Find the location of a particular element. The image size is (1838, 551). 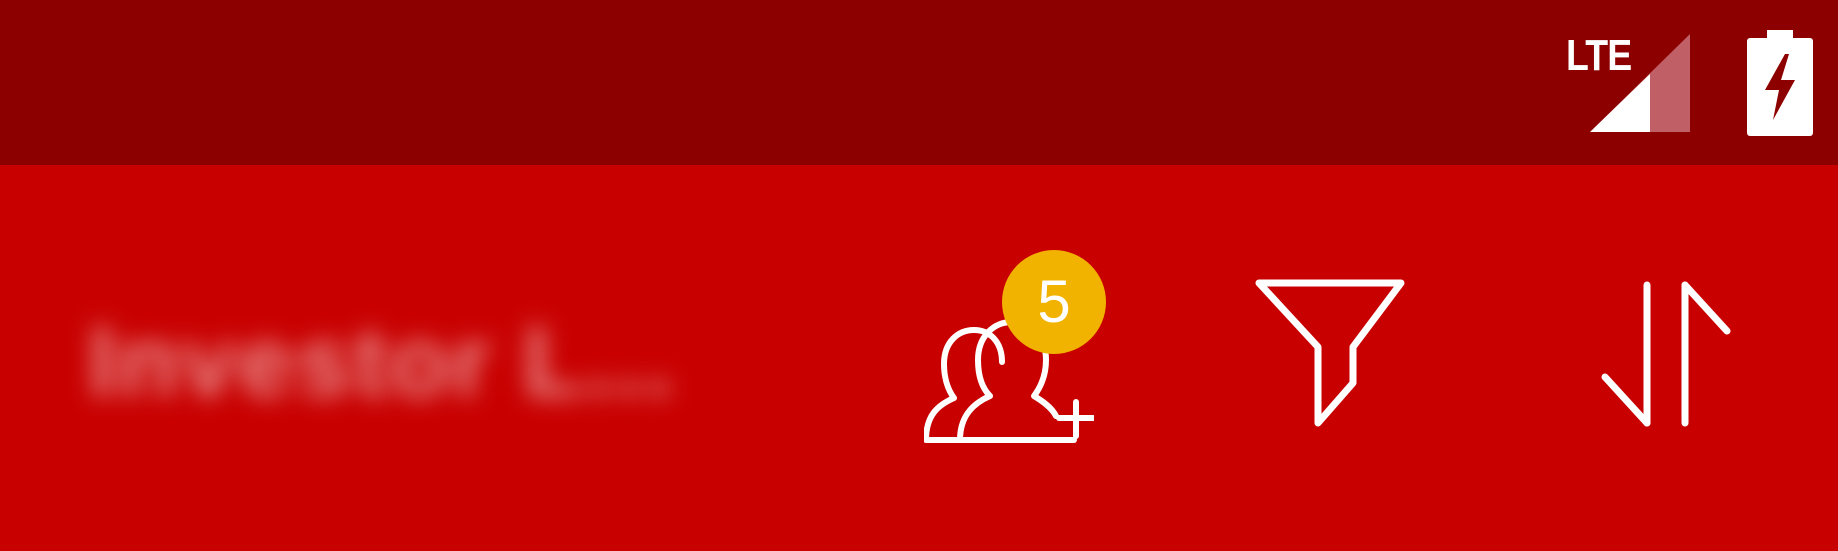

signal-icon is located at coordinates (1640, 83).